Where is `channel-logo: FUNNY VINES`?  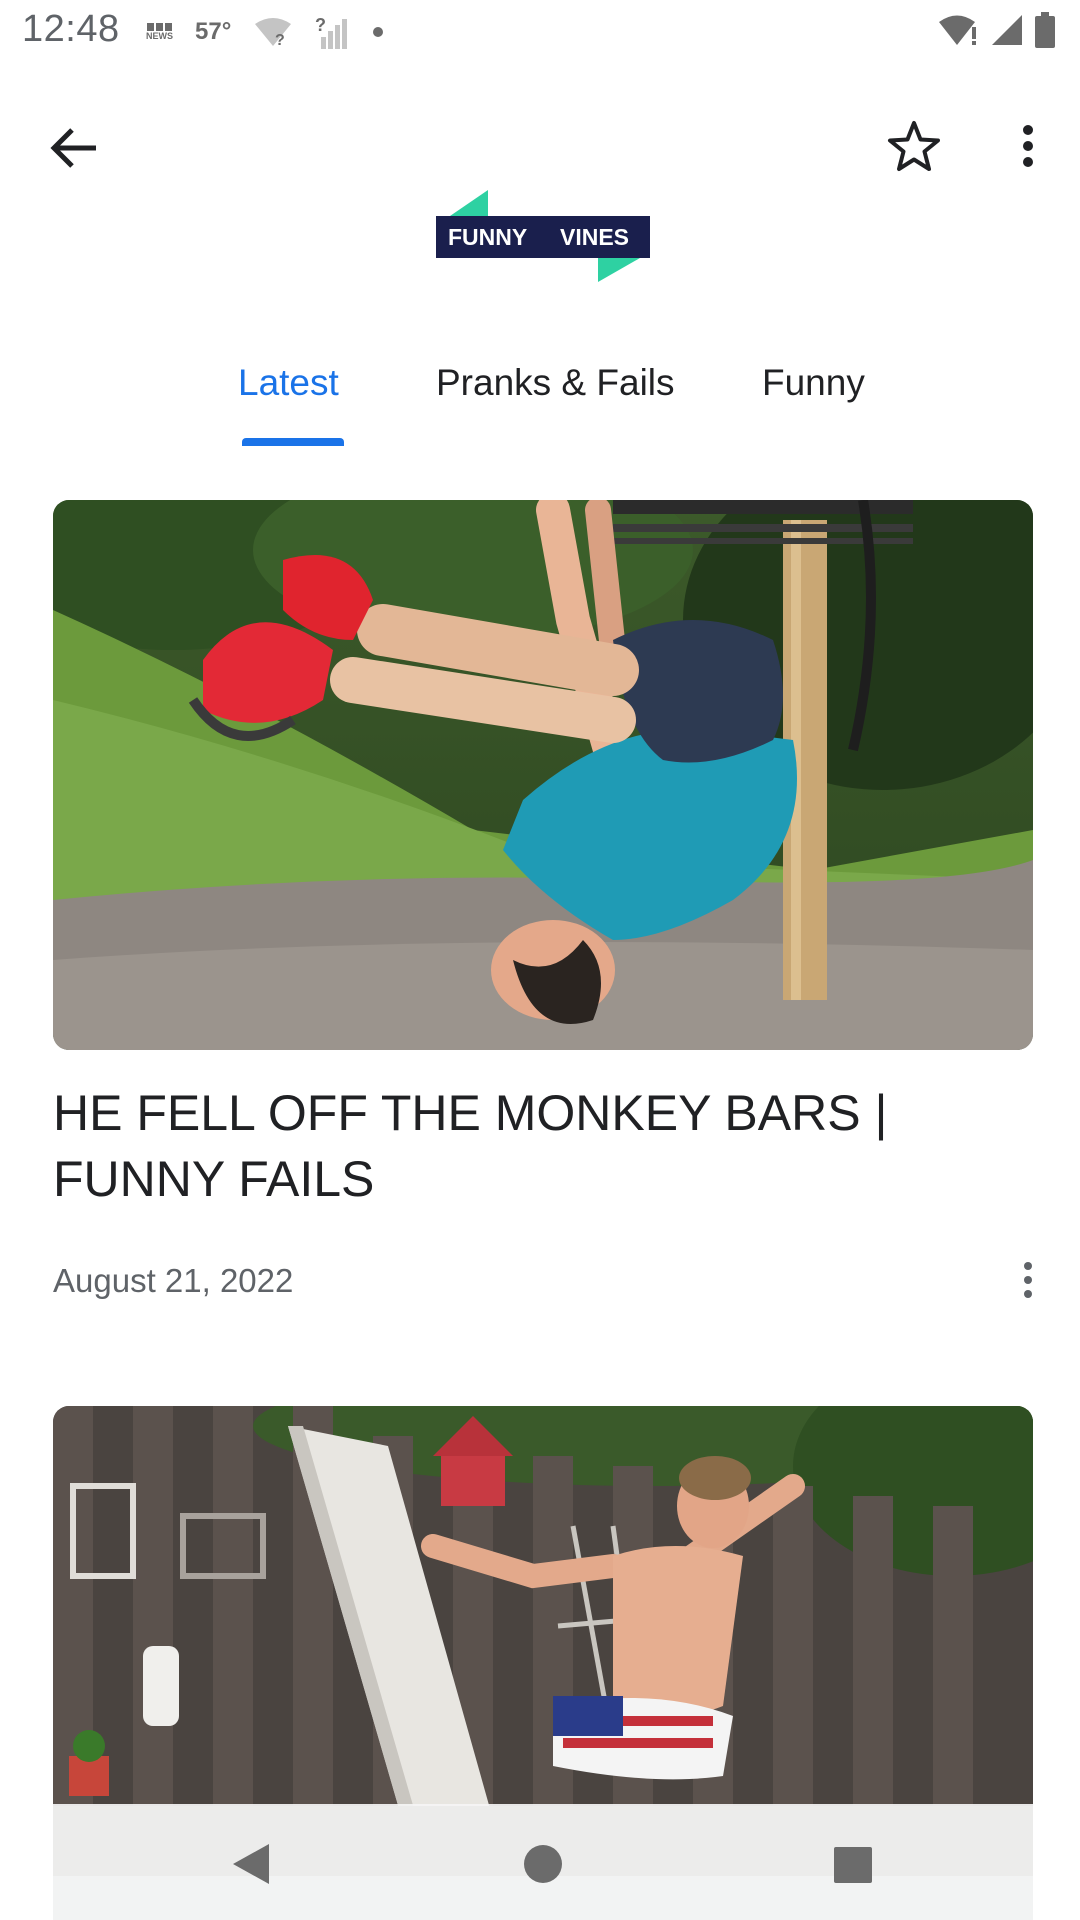
channel-logo: FUNNY VINES is located at coordinates (543, 236).